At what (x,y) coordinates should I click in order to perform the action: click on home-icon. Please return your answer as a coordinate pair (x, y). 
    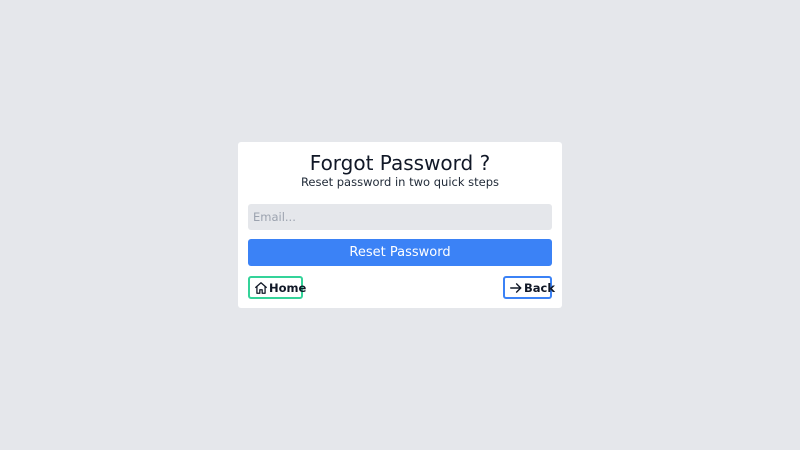
    Looking at the image, I should click on (261, 288).